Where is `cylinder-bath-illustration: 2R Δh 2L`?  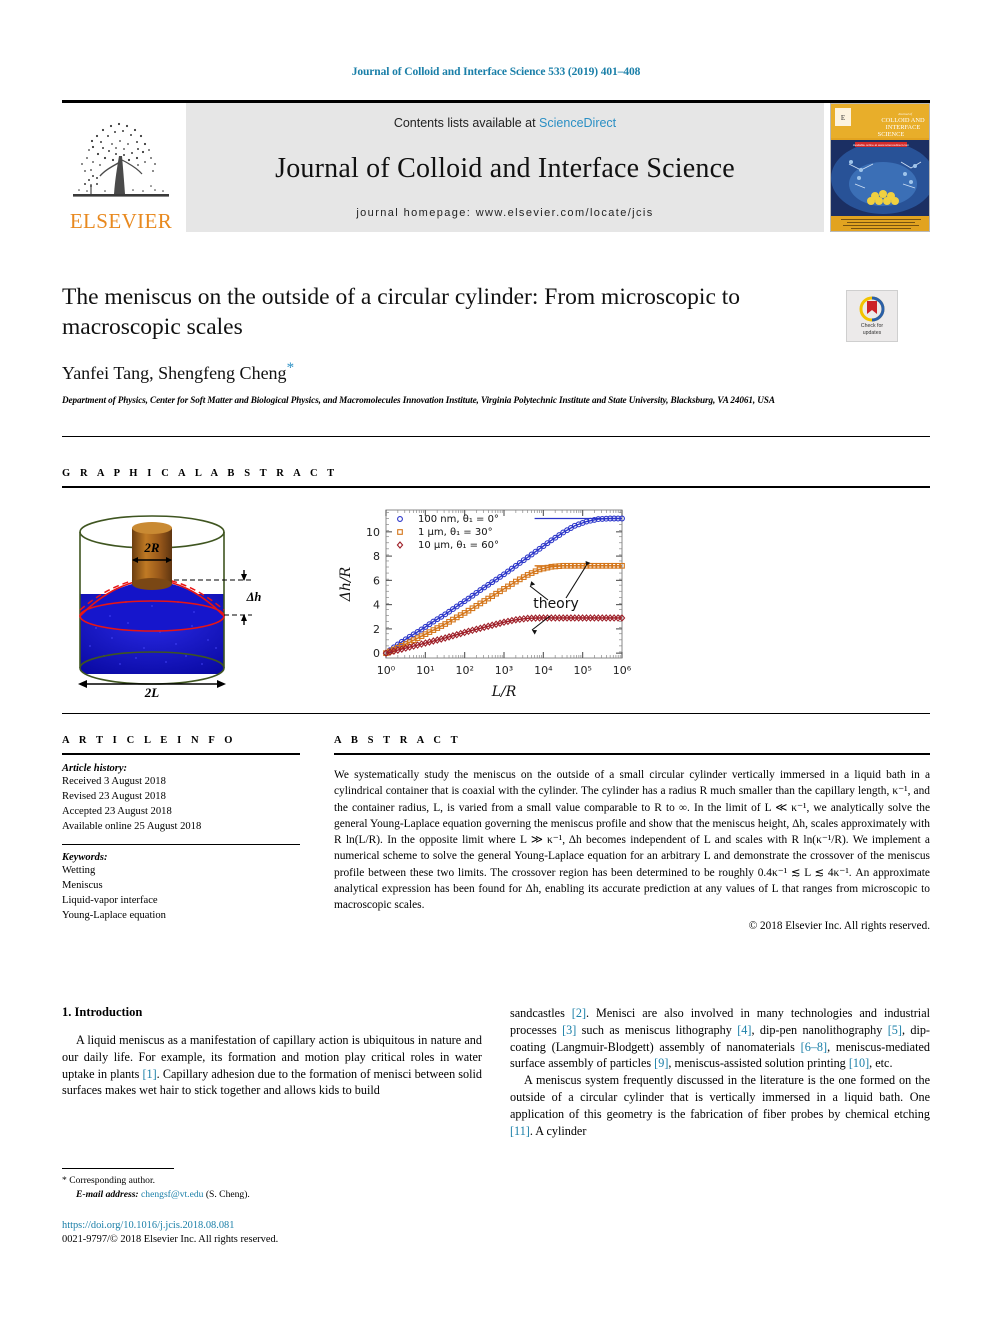 cylinder-bath-illustration: 2R Δh 2L is located at coordinates (170, 606).